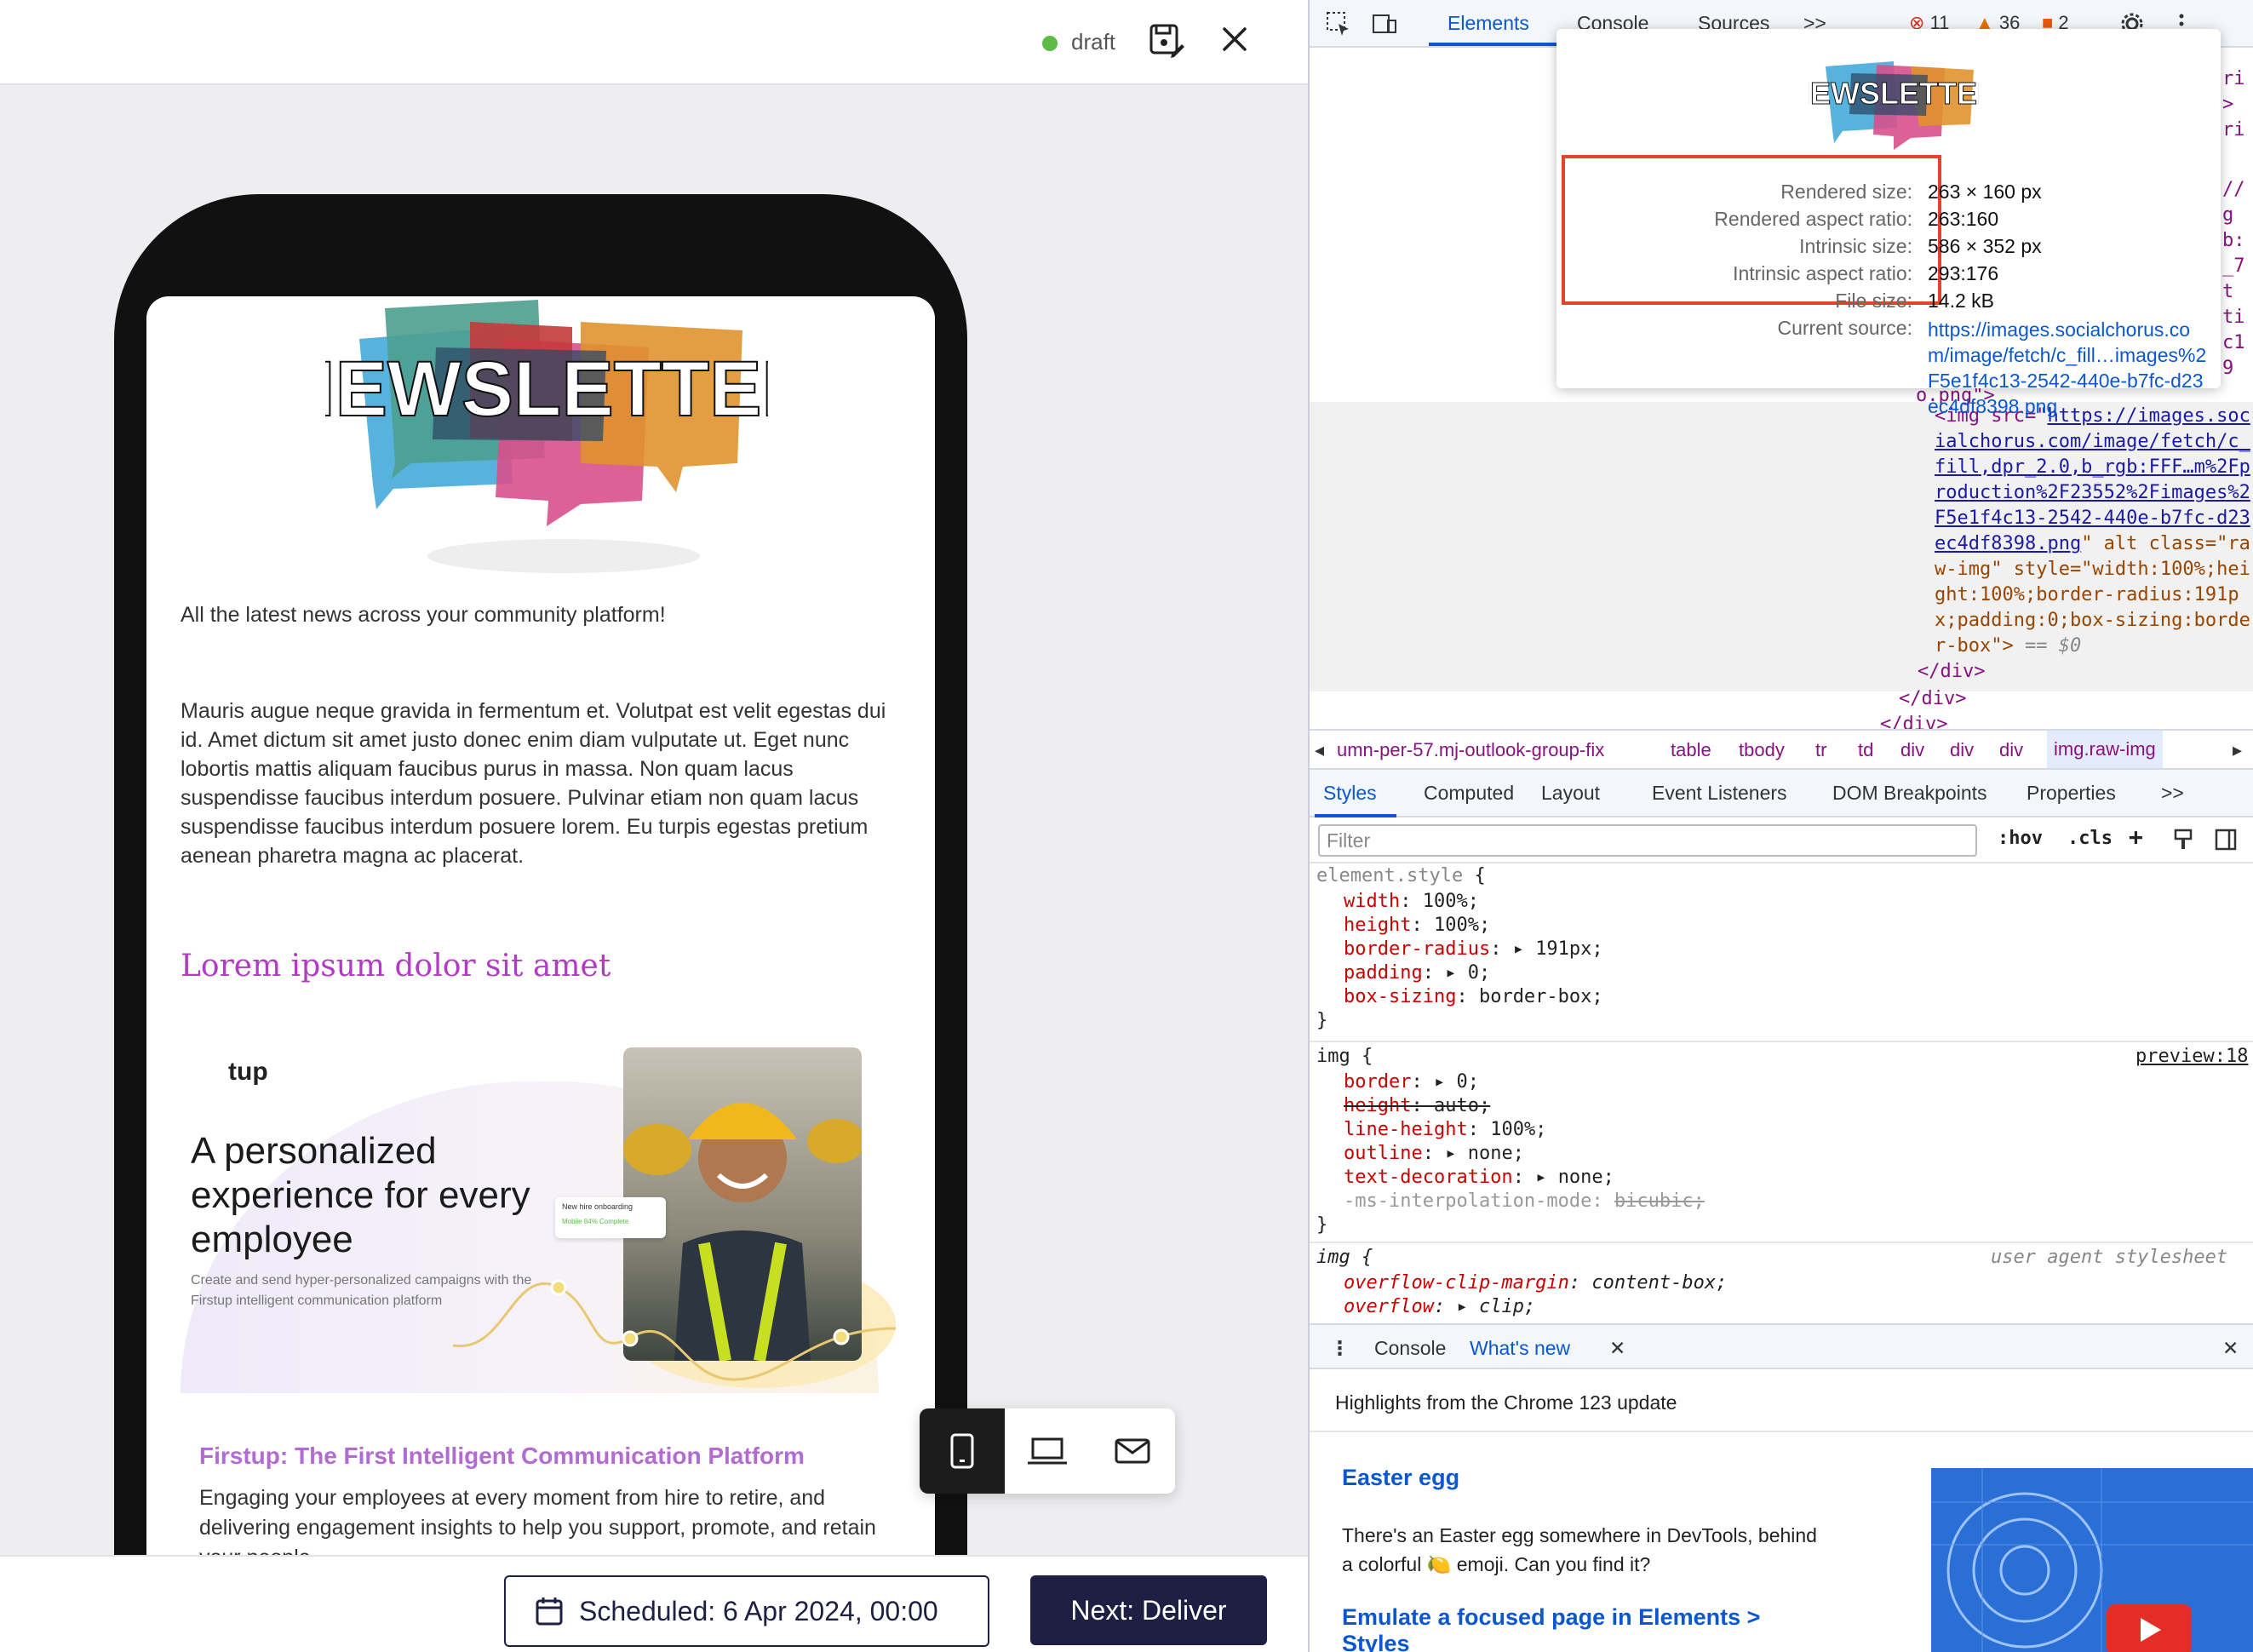  I want to click on device-toggle-icon, so click(1384, 23).